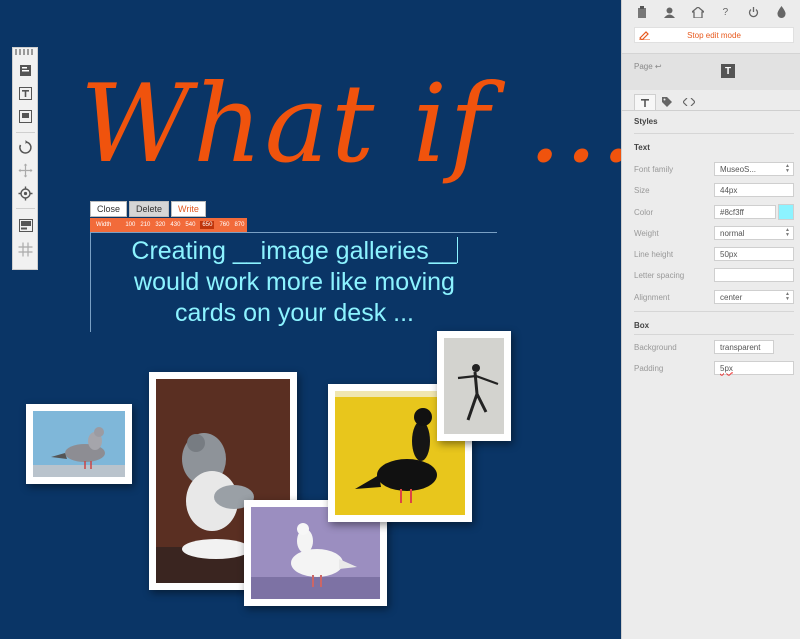 The height and width of the screenshot is (639, 800). What do you see at coordinates (698, 12) in the screenshot?
I see `home-icon` at bounding box center [698, 12].